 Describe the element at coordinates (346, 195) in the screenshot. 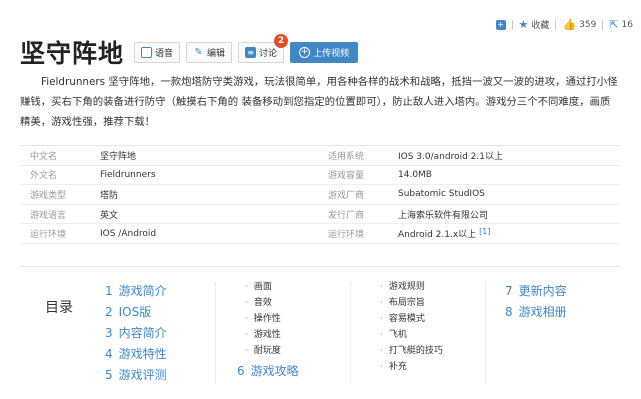

I see `info-key: 游戏厂商` at that location.